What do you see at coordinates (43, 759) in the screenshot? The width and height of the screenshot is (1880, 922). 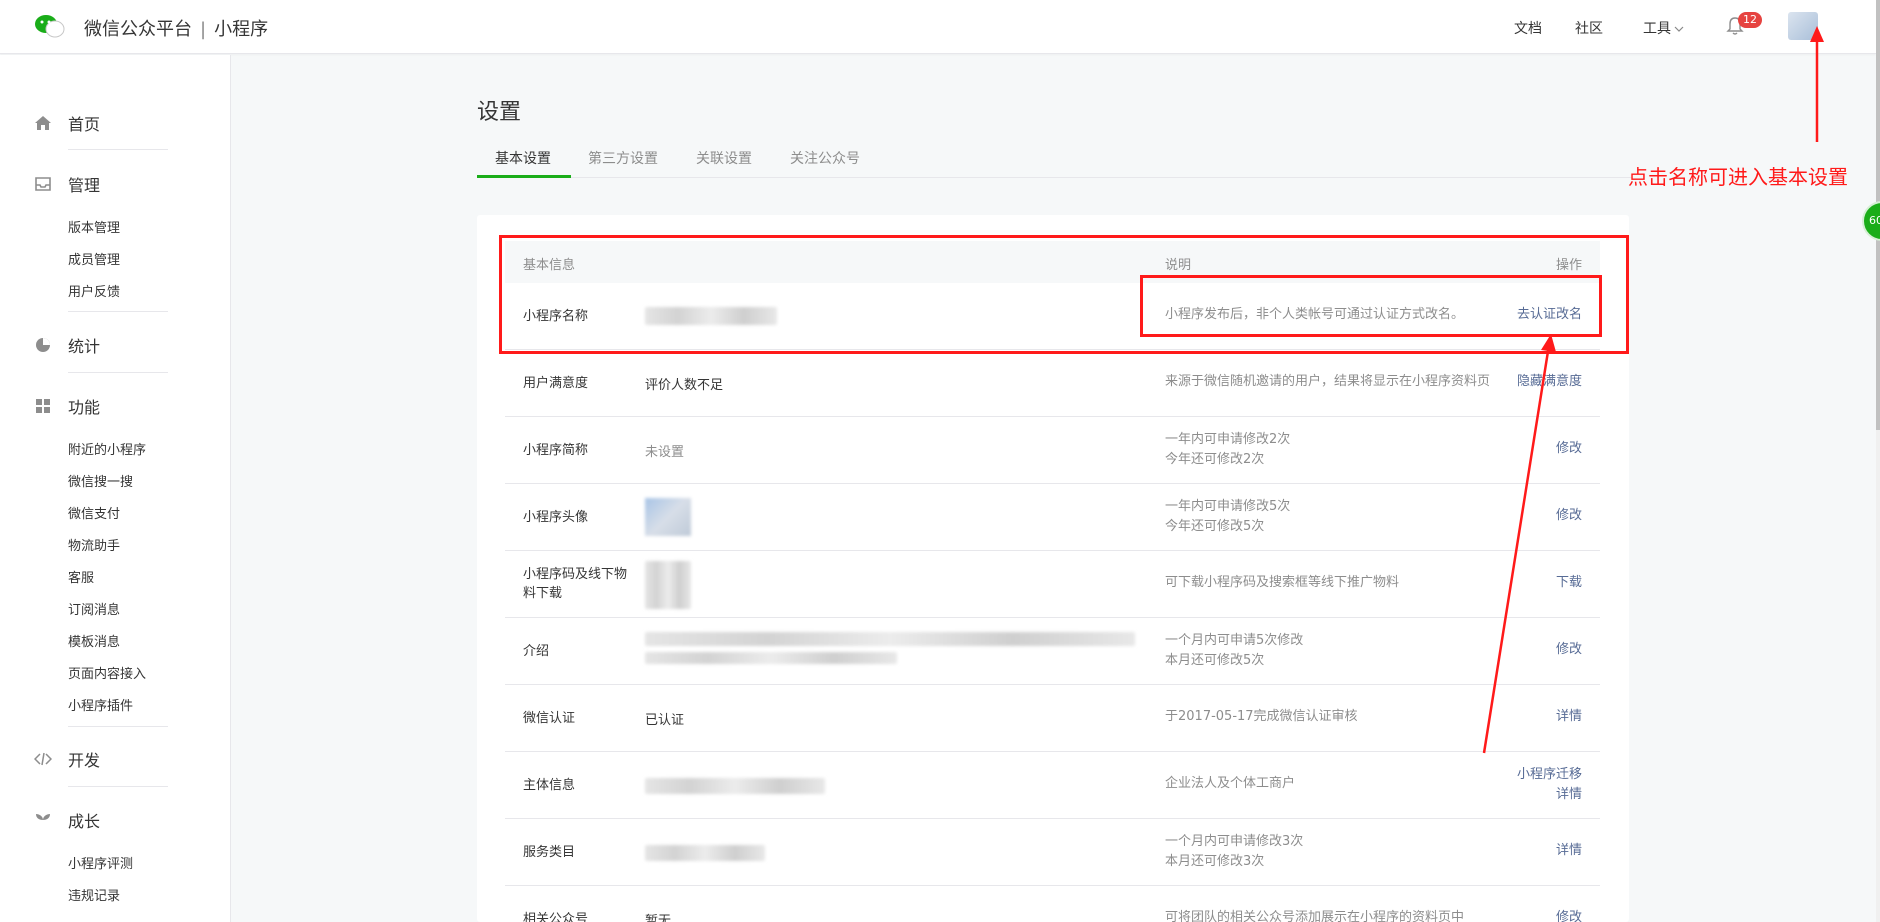 I see `code-icon` at bounding box center [43, 759].